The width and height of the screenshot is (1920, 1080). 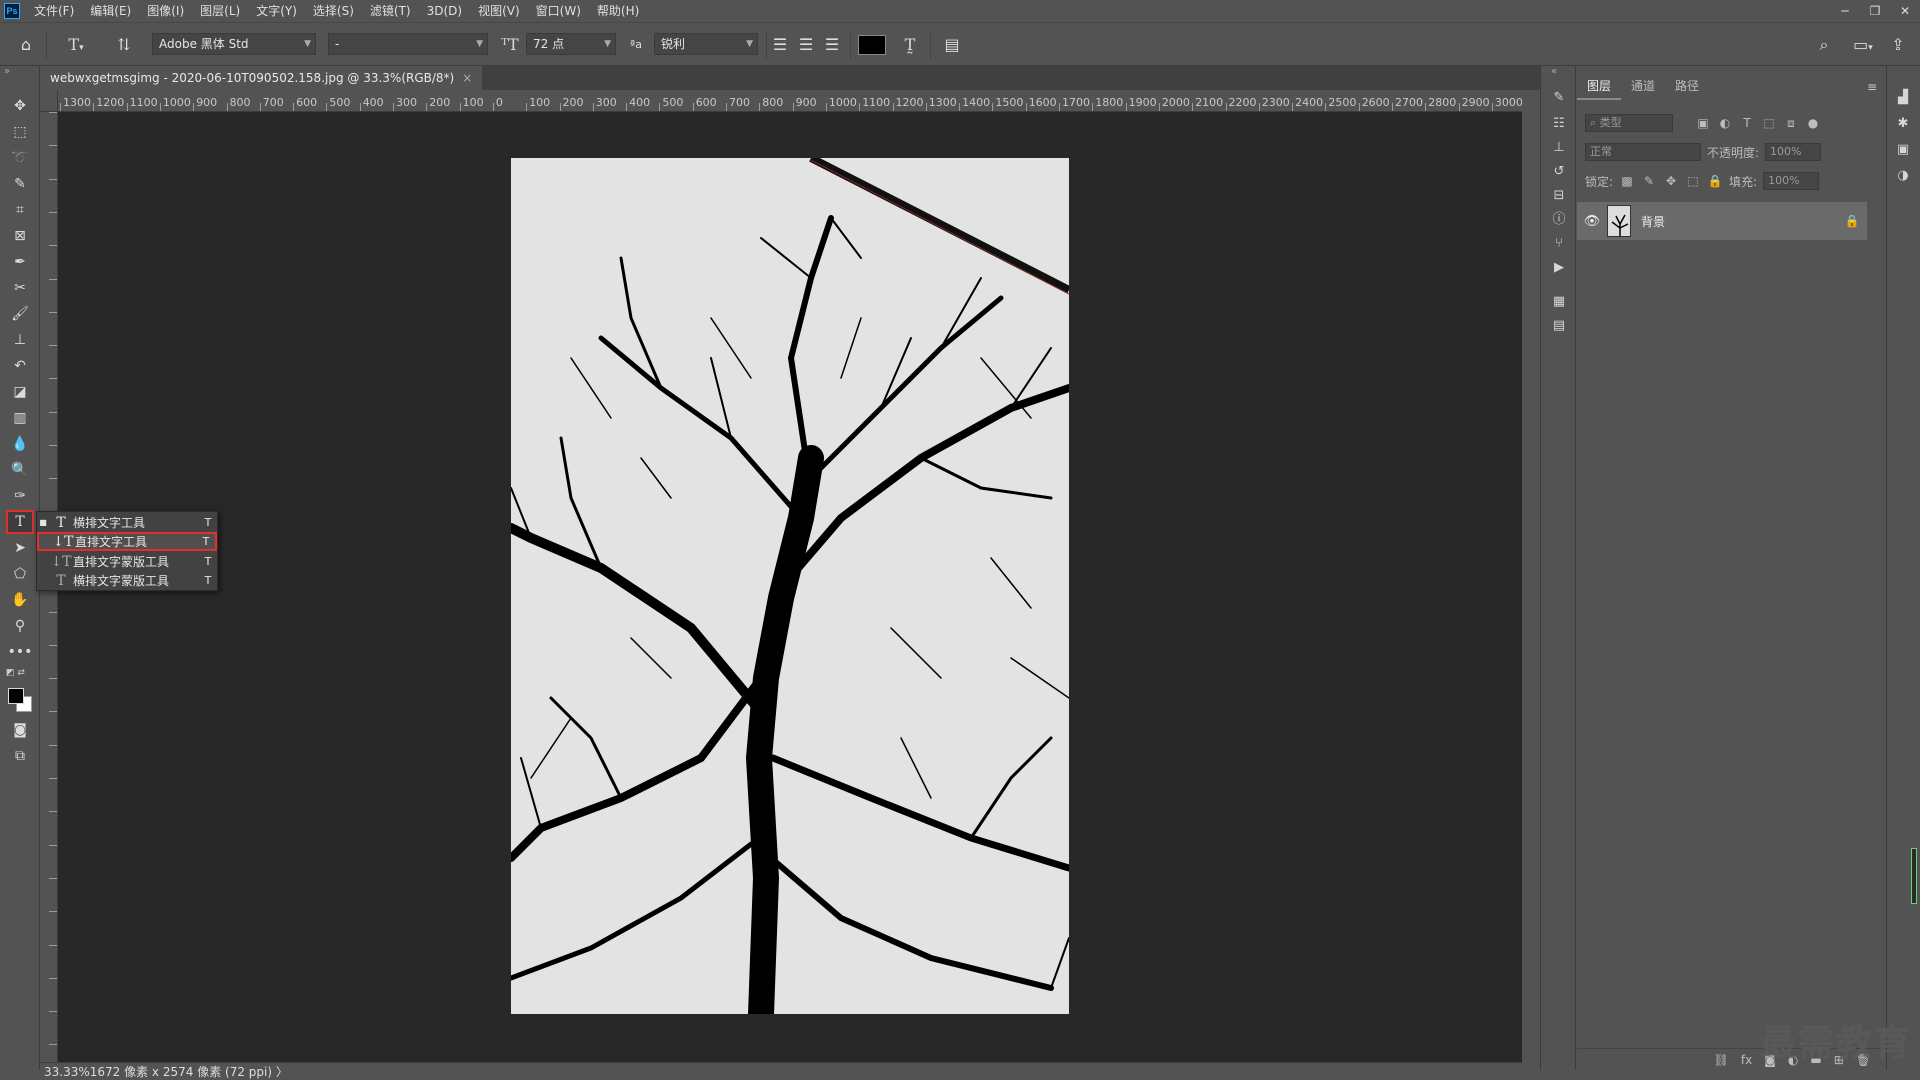 I want to click on restore-button: ❐, so click(x=1875, y=11).